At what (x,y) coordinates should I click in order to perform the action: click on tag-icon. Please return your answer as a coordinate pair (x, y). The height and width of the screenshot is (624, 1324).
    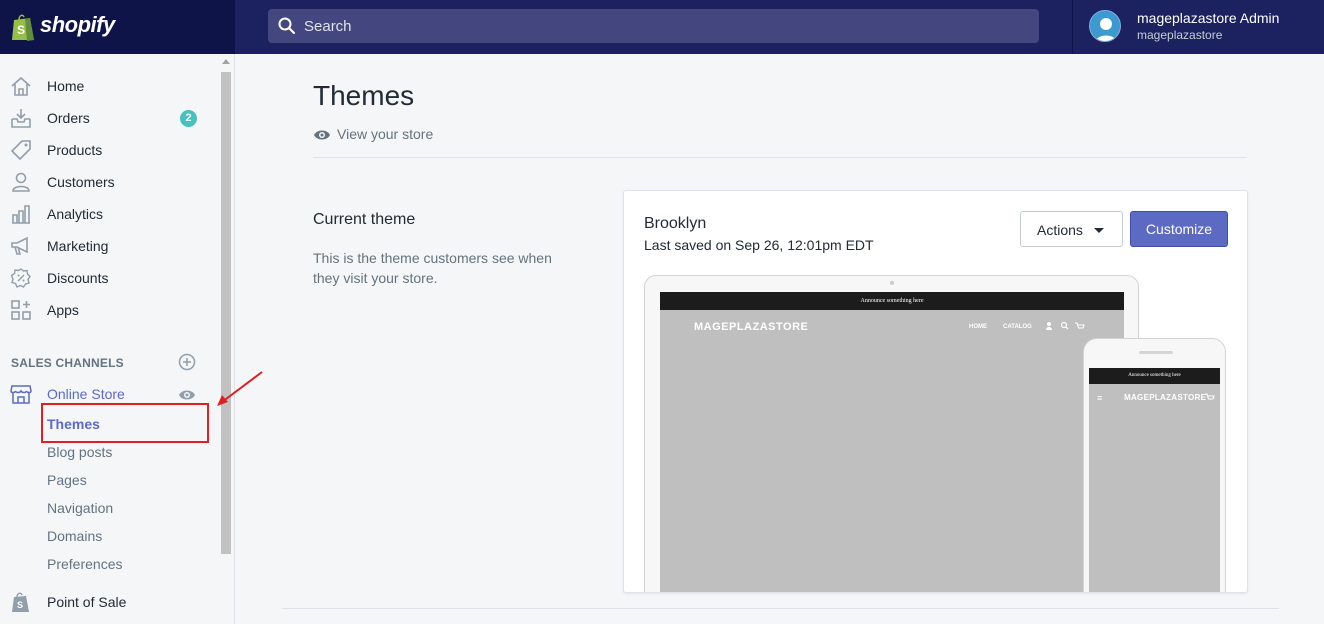
    Looking at the image, I should click on (20, 150).